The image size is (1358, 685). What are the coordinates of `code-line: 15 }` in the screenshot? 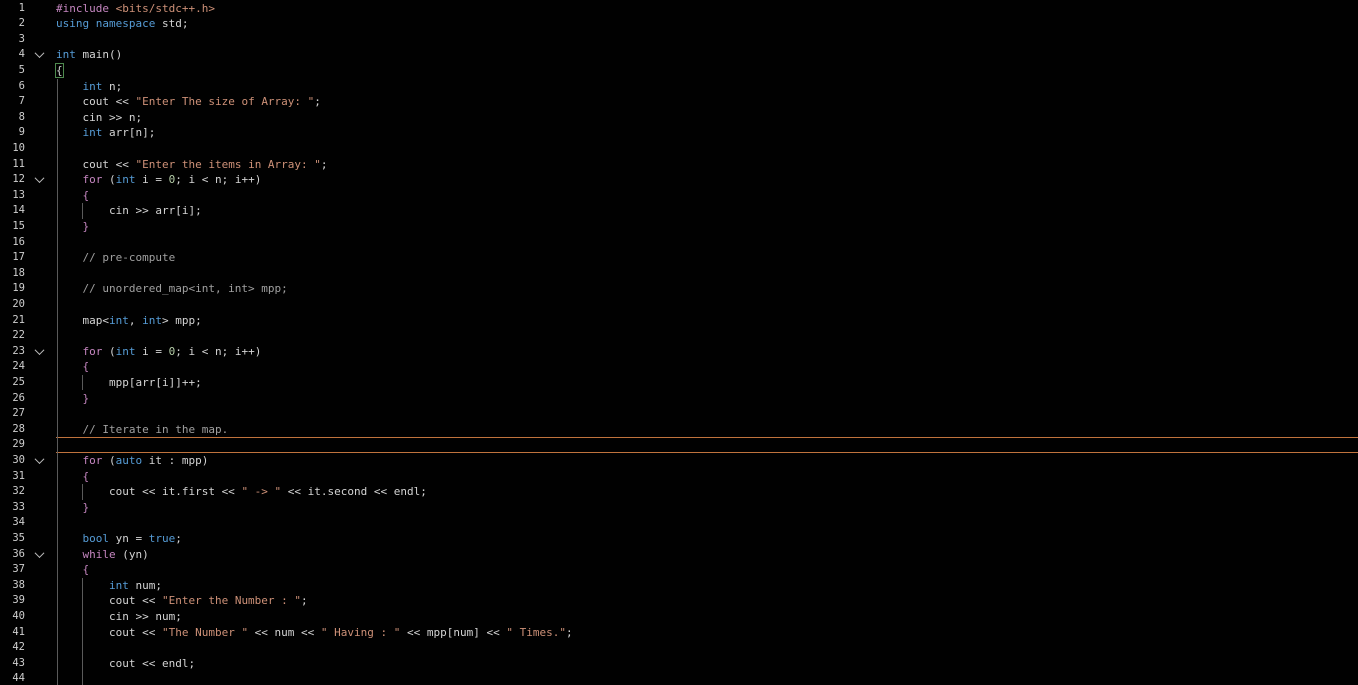 It's located at (679, 227).